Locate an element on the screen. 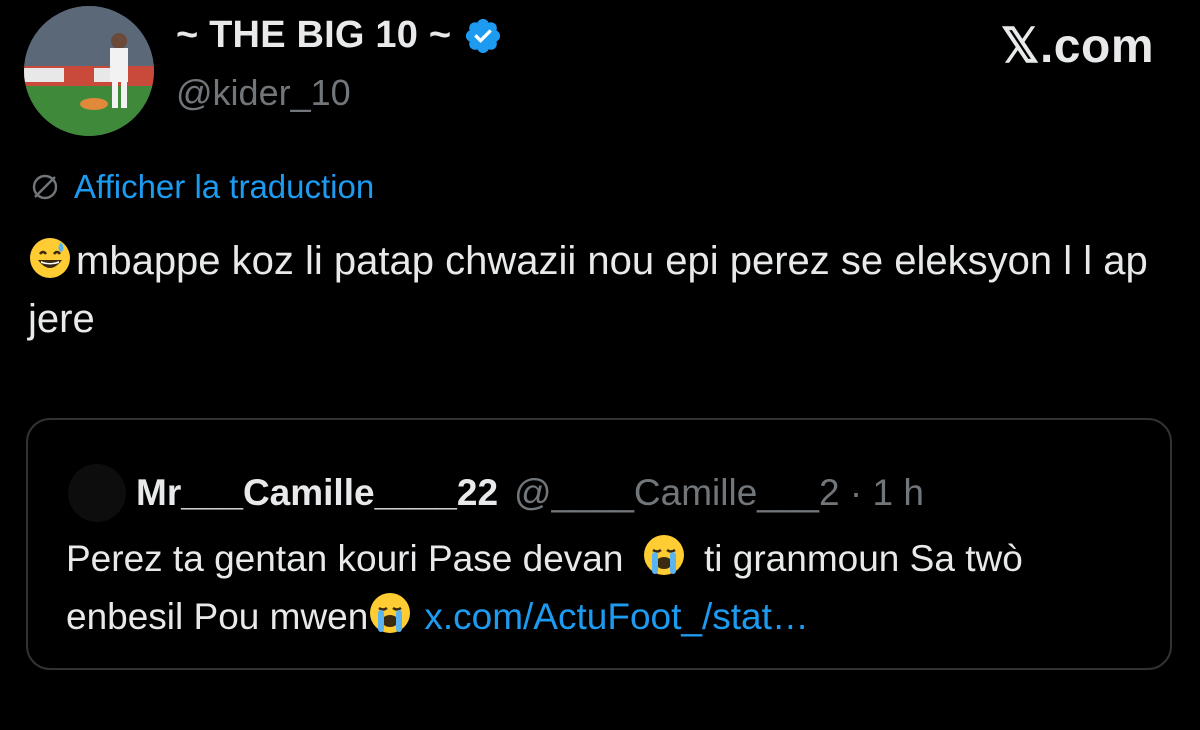 This screenshot has height=730, width=1200. quoted-tweet-text-part1: Perez ta gentan kouri Pase devan is located at coordinates (345, 558).